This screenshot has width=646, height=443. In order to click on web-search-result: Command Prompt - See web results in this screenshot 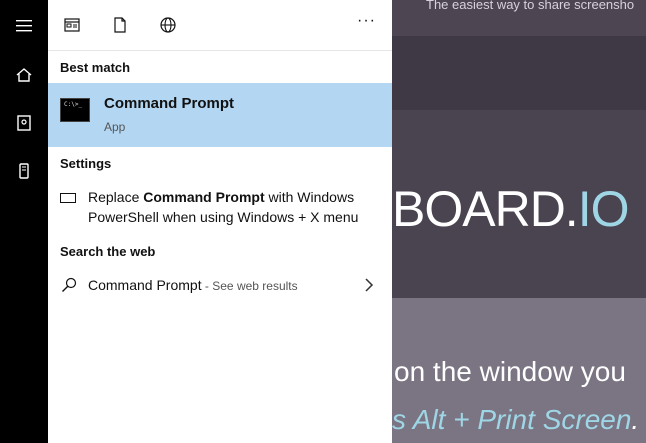, I will do `click(220, 287)`.